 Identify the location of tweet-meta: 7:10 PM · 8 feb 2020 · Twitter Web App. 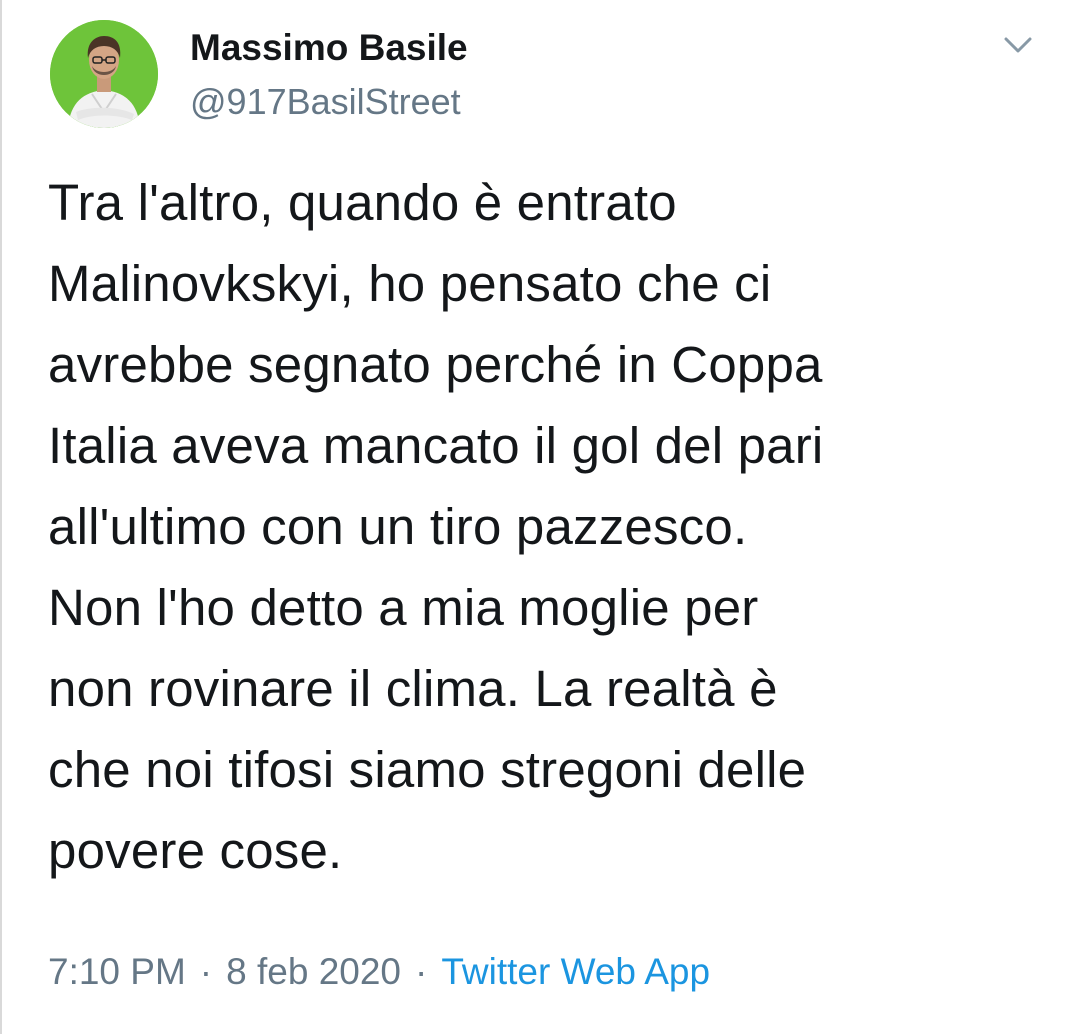
(379, 972).